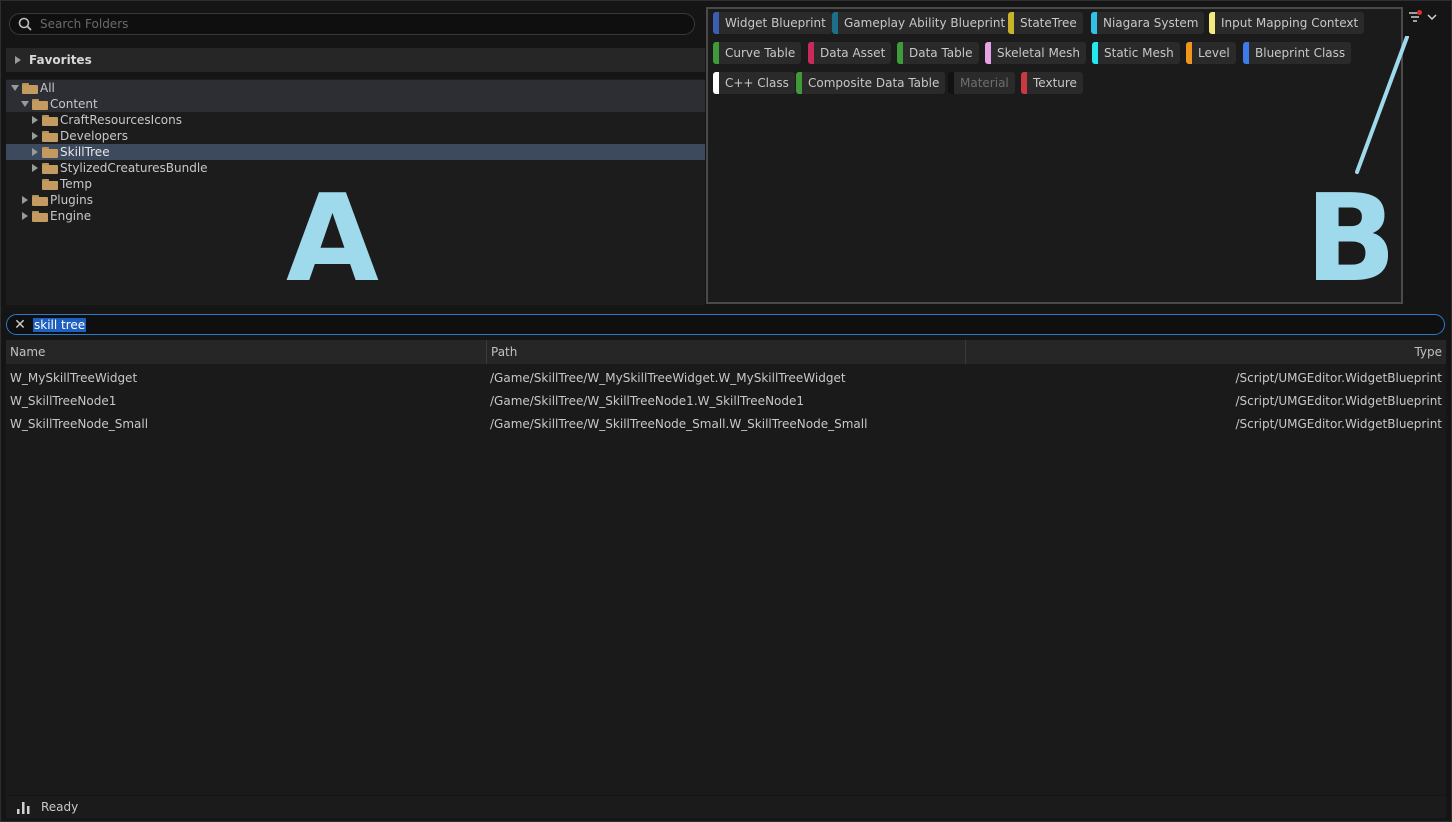  What do you see at coordinates (332, 239) in the screenshot?
I see `annotation-letter-a: A` at bounding box center [332, 239].